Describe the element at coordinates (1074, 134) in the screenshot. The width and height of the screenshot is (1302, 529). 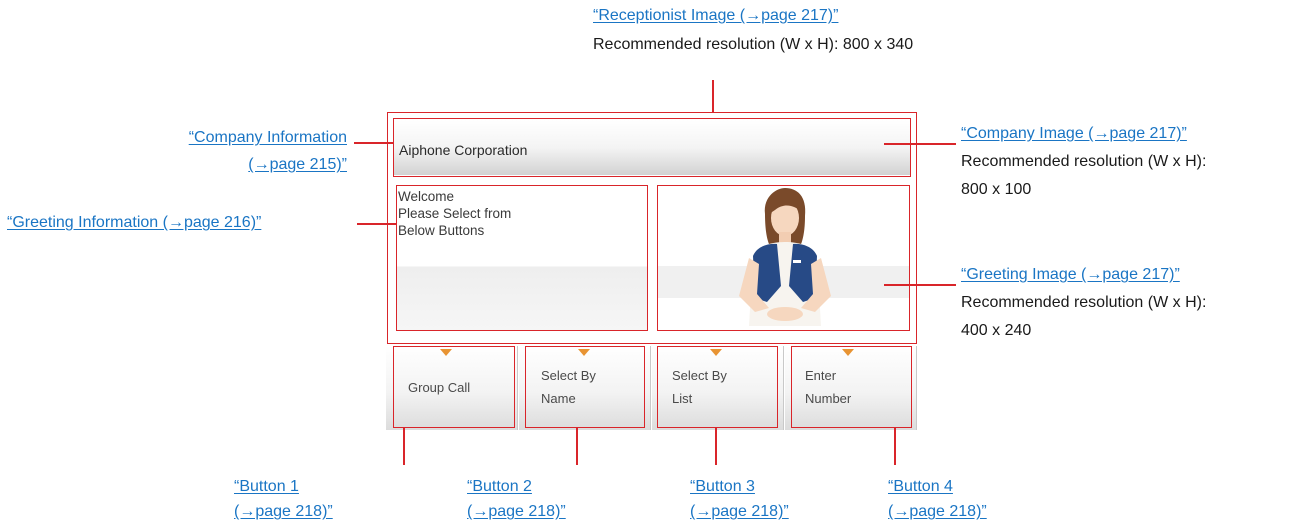
I see `company-image-link: “Company Image (→page 217)”` at that location.